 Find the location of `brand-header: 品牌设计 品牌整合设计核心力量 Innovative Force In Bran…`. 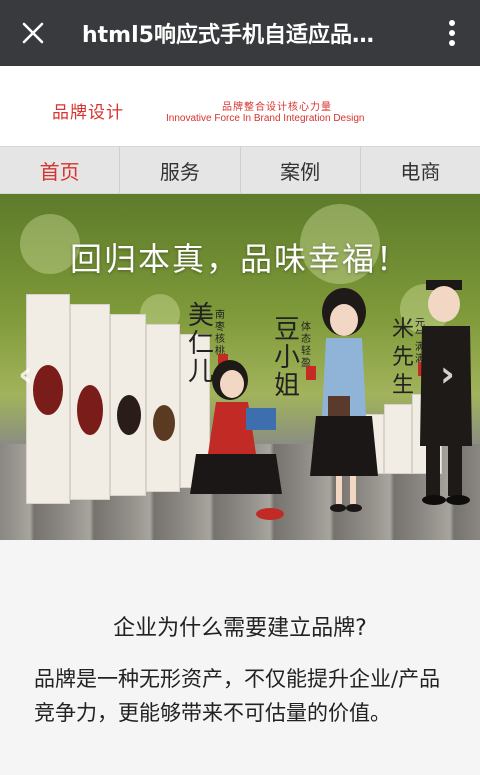

brand-header: 品牌设计 品牌整合设计核心力量 Innovative Force In Bran… is located at coordinates (240, 106).